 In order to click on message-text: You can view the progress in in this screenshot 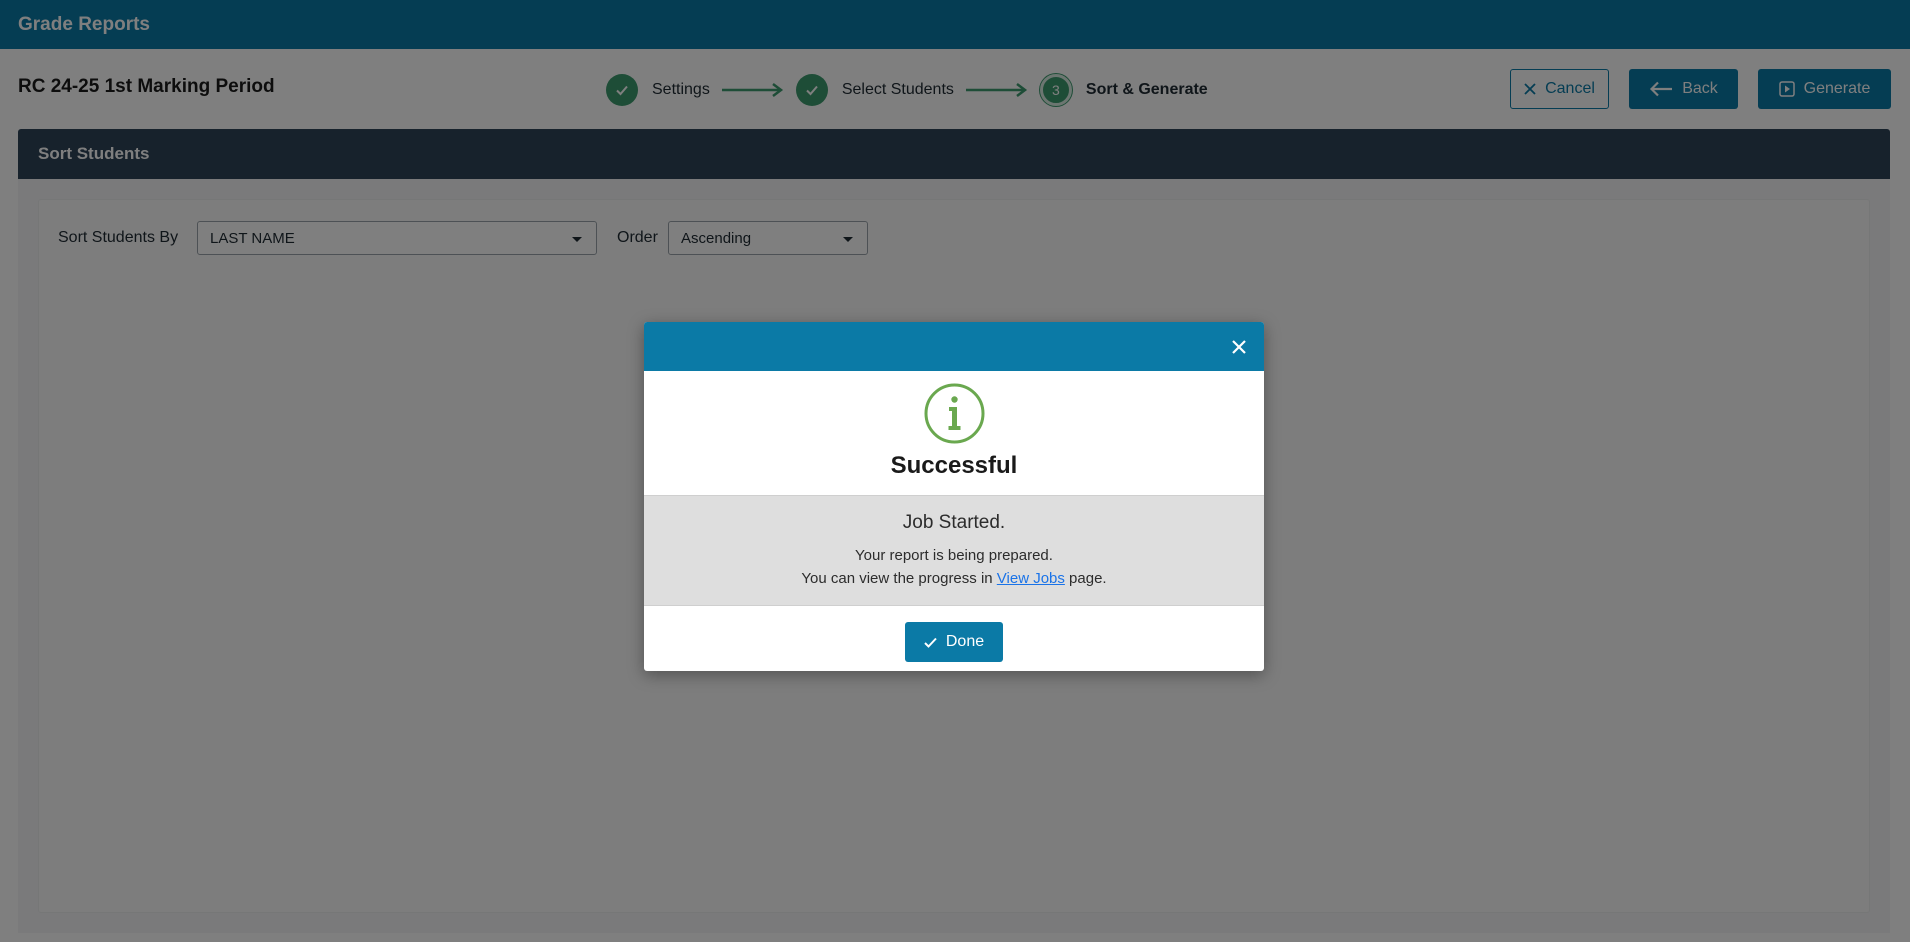, I will do `click(899, 578)`.